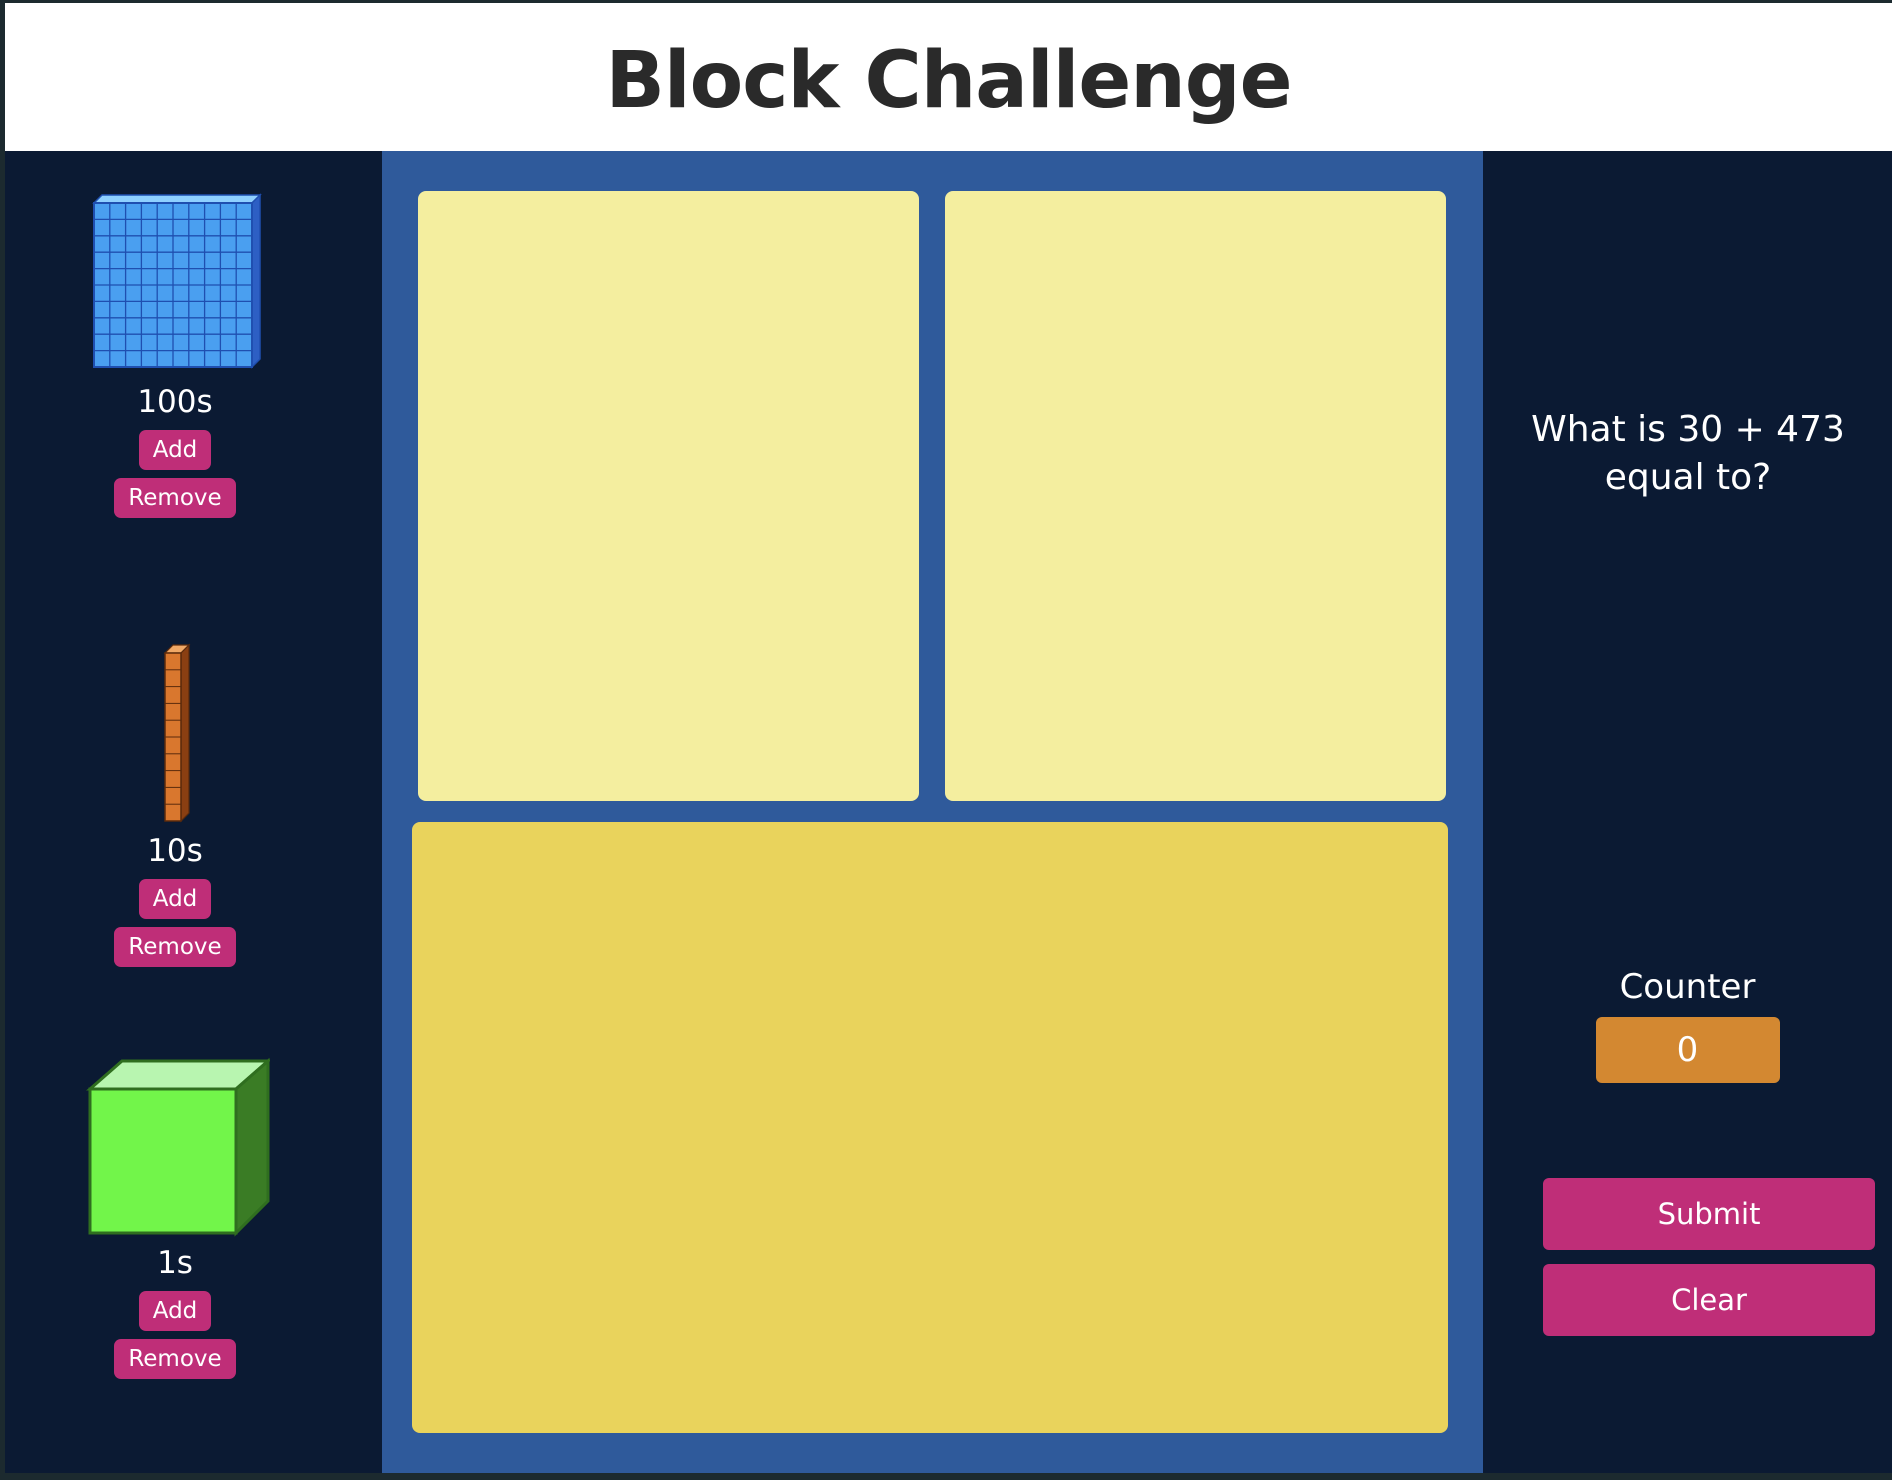  Describe the element at coordinates (948, 81) in the screenshot. I see `page-title: Block Challenge` at that location.